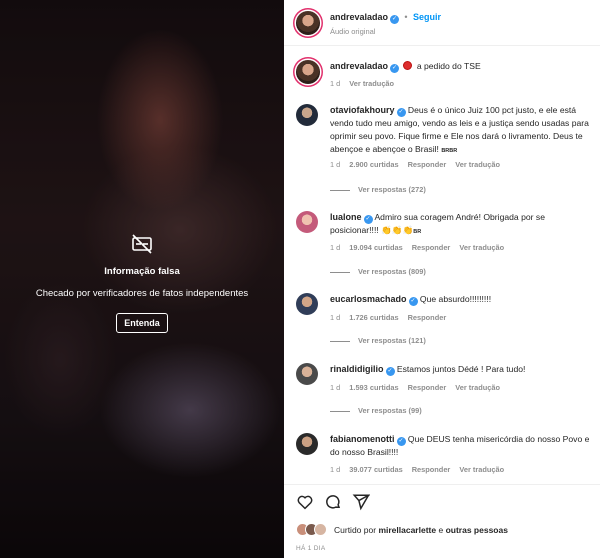 The image size is (600, 558). I want to click on liker-avatar, so click(320, 529).